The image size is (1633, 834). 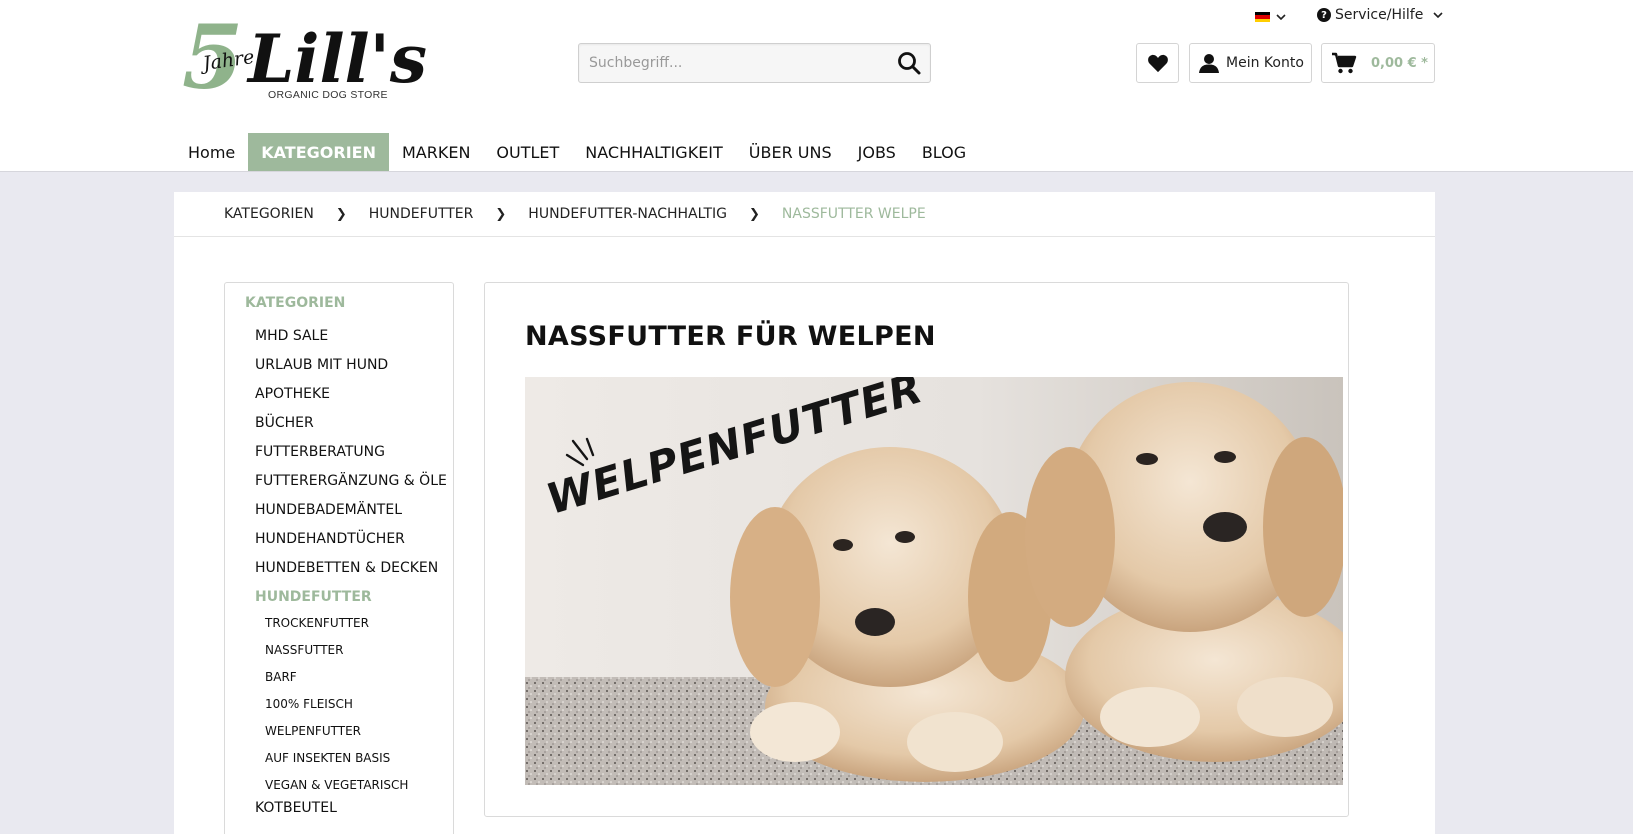 What do you see at coordinates (328, 95) in the screenshot?
I see `logo-subtitle: ORGANIC DOG STORE` at bounding box center [328, 95].